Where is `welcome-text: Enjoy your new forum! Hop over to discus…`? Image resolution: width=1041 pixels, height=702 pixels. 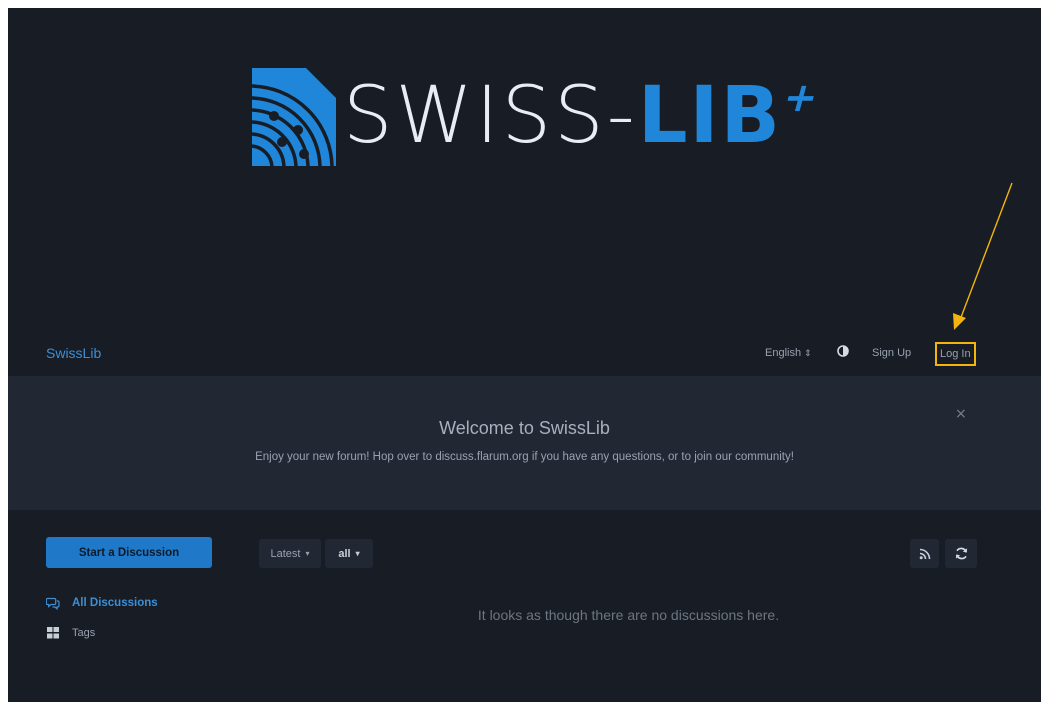 welcome-text: Enjoy your new forum! Hop over to discus… is located at coordinates (524, 457).